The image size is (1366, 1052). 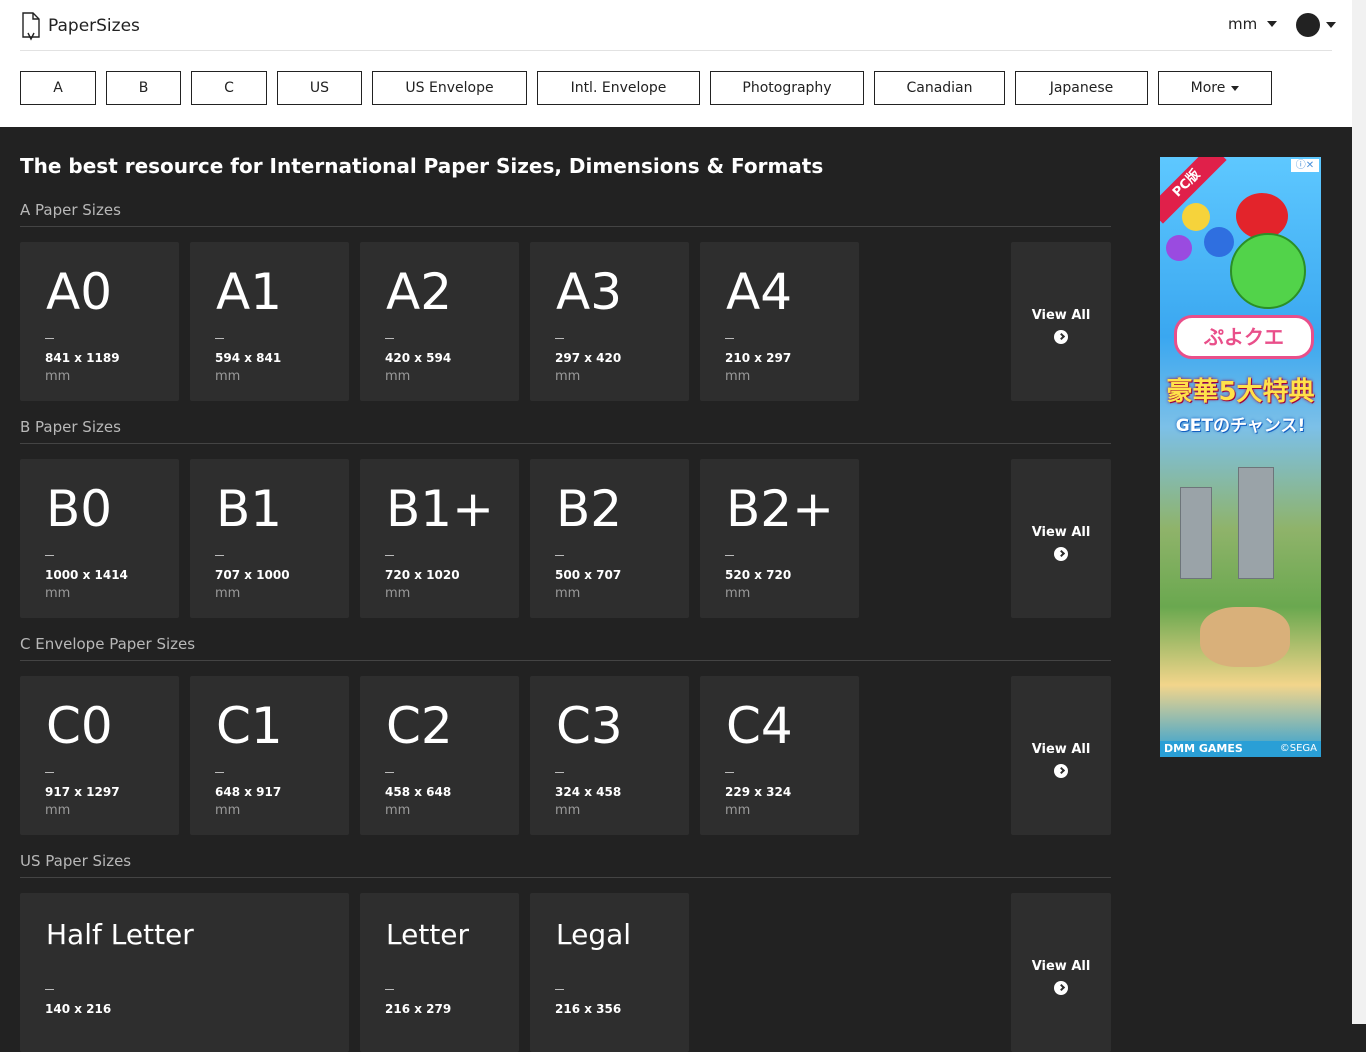 What do you see at coordinates (249, 509) in the screenshot?
I see `size-name: B1` at bounding box center [249, 509].